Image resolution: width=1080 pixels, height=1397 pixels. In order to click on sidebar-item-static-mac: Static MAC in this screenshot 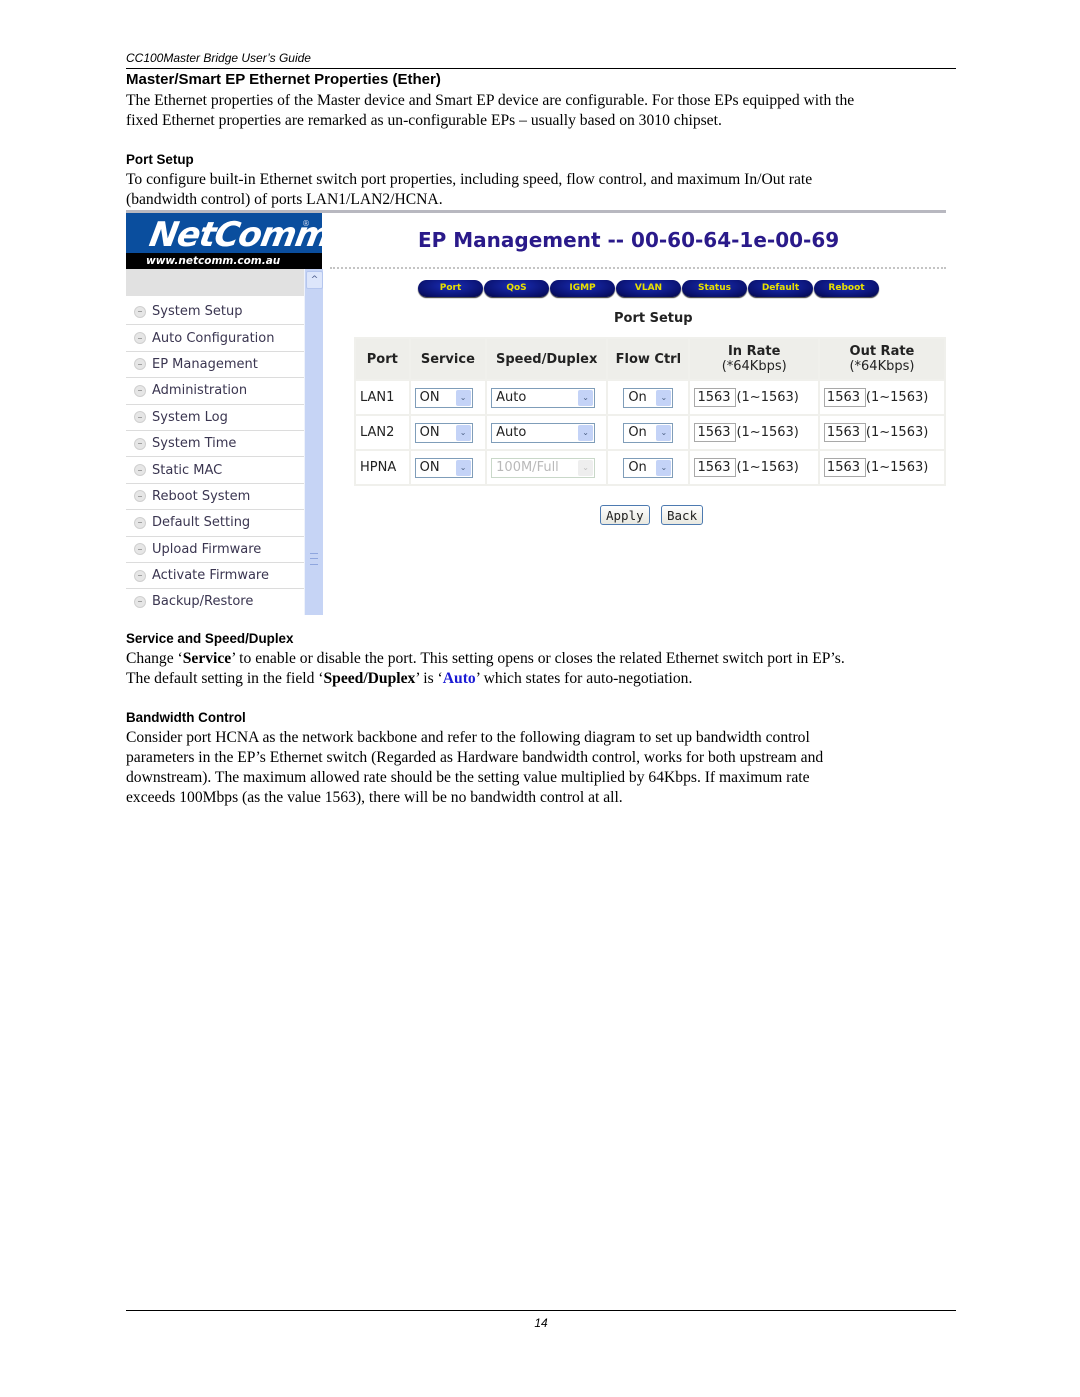, I will do `click(215, 470)`.